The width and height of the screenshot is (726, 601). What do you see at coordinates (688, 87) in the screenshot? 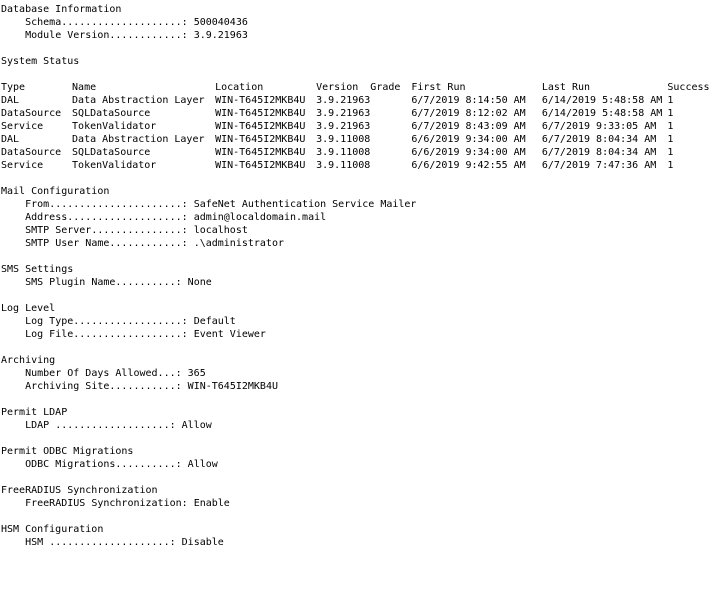
I see `column-header: Success` at bounding box center [688, 87].